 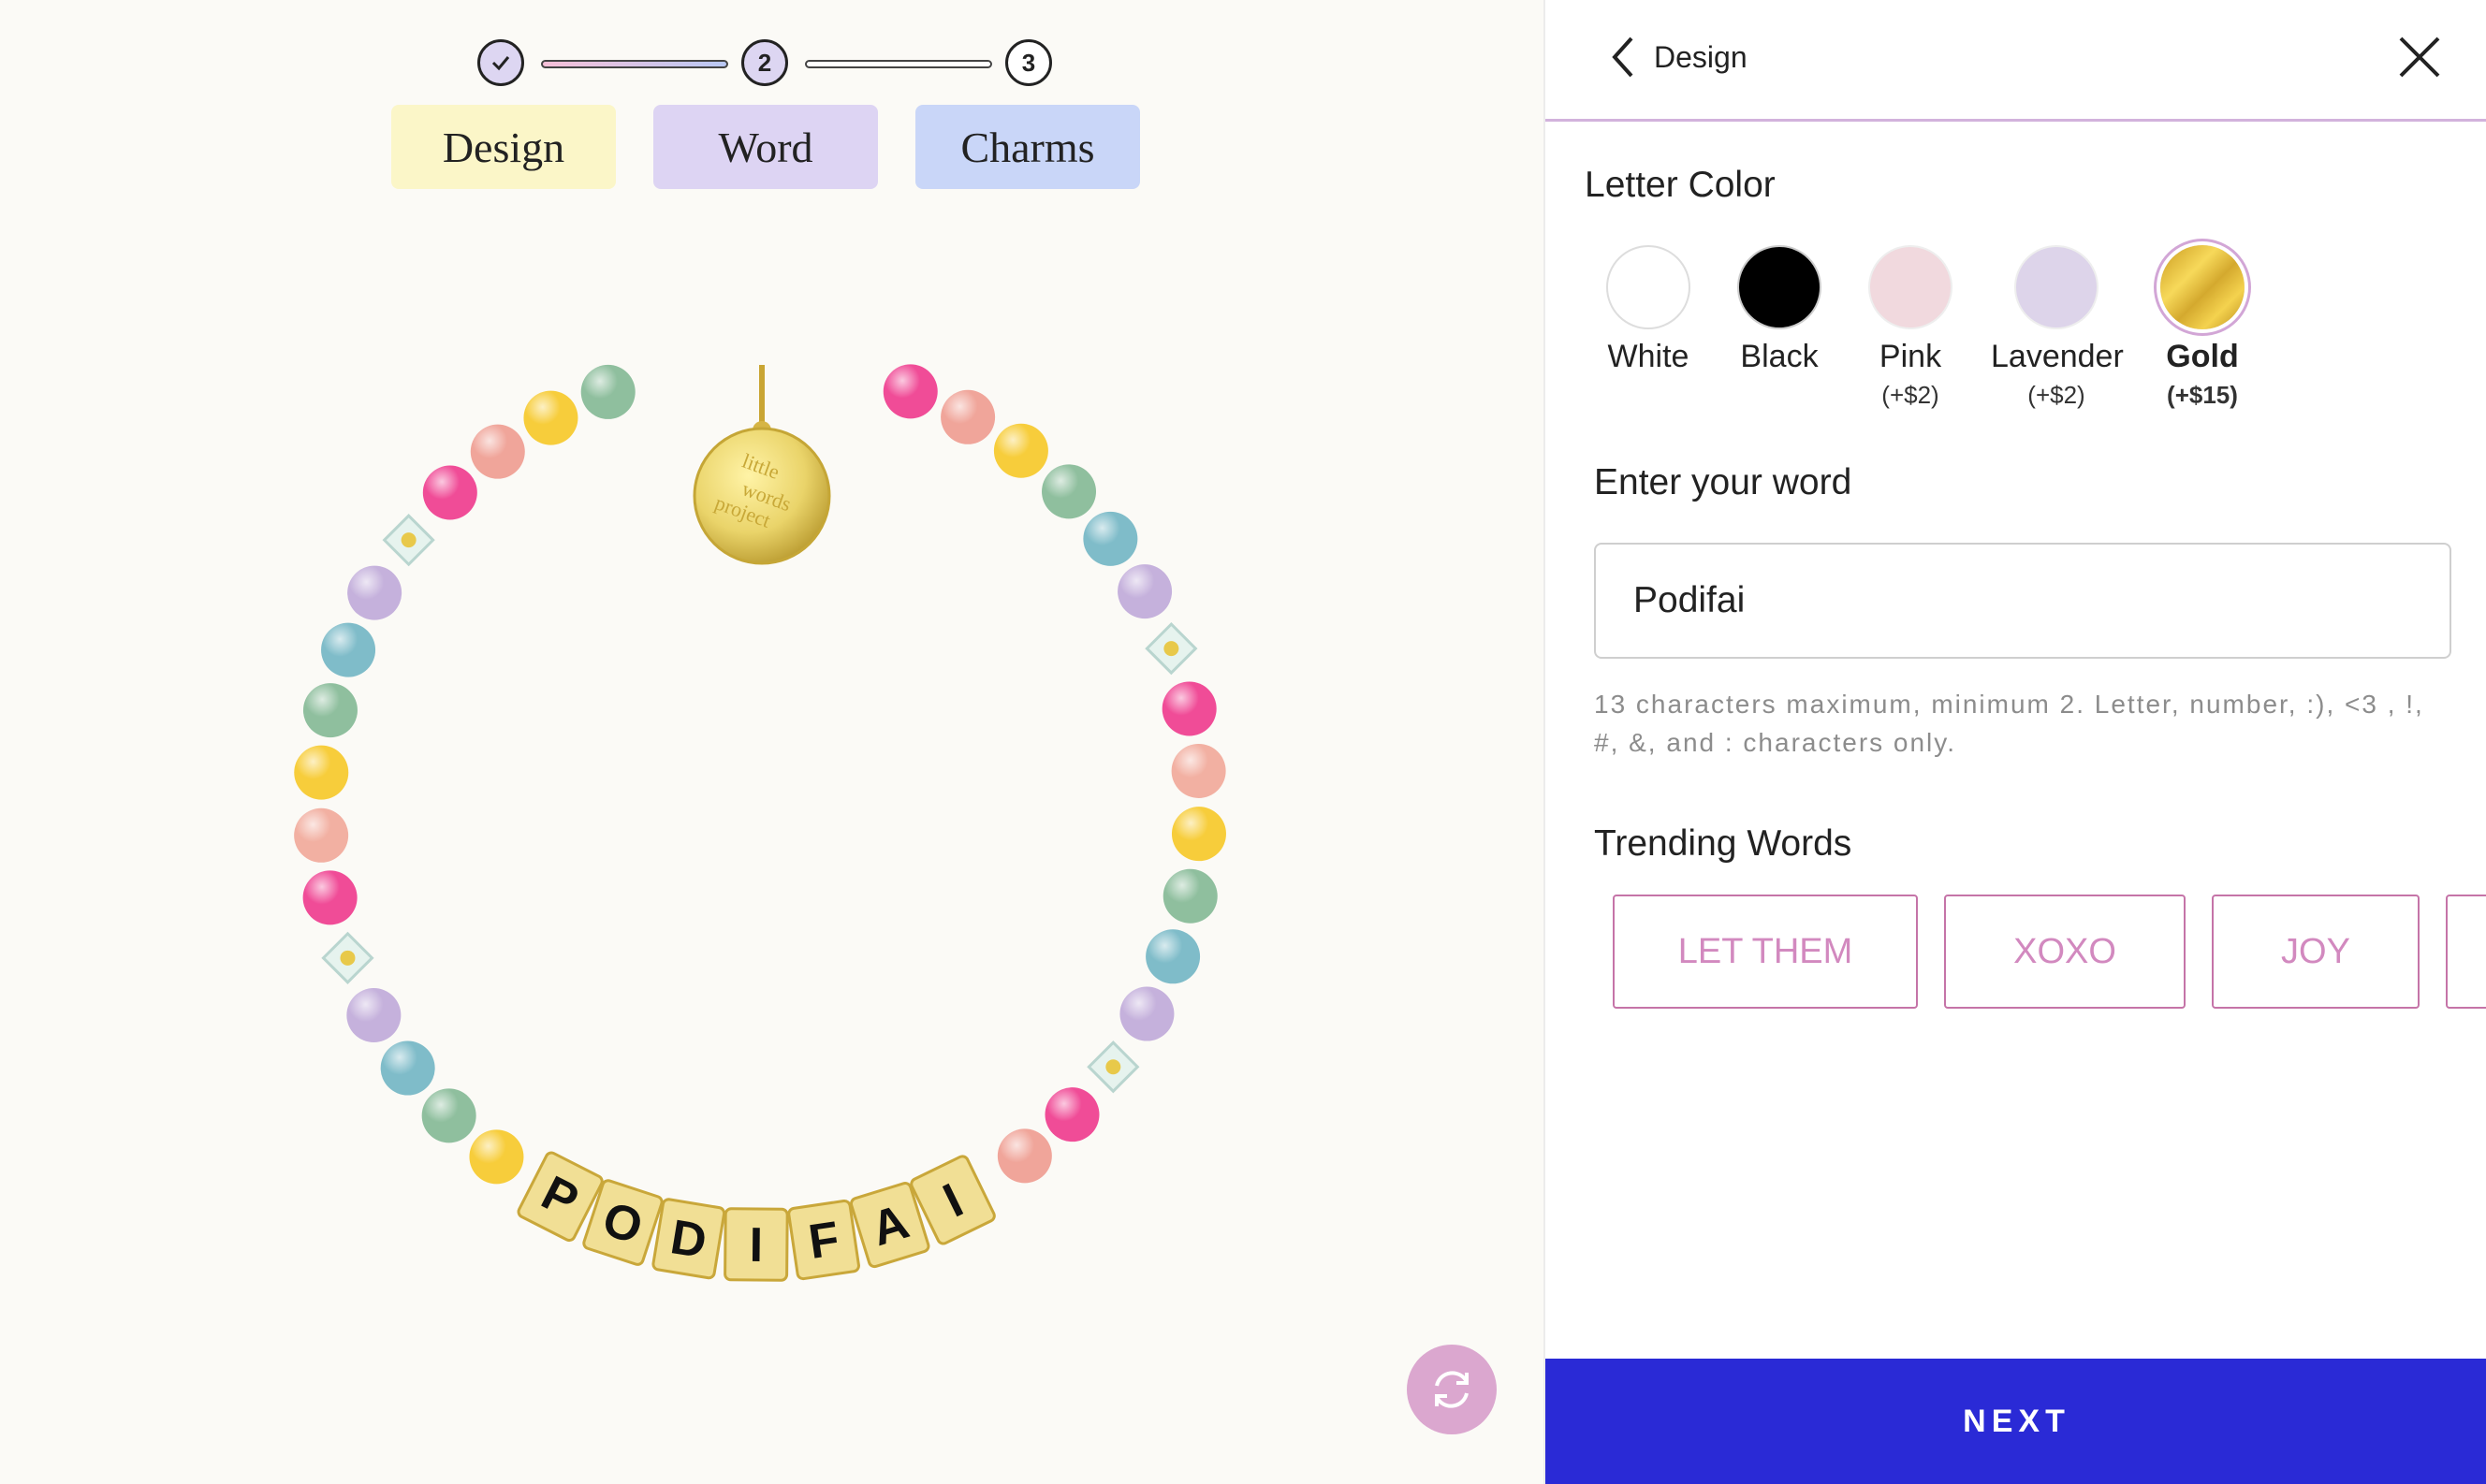 What do you see at coordinates (1029, 62) in the screenshot?
I see `step-3: 3` at bounding box center [1029, 62].